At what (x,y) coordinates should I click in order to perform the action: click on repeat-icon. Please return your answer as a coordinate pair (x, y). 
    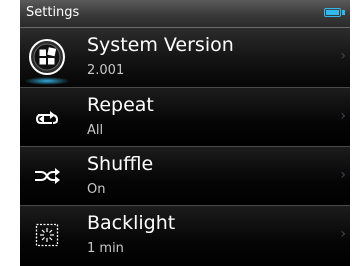
    Looking at the image, I should click on (47, 117).